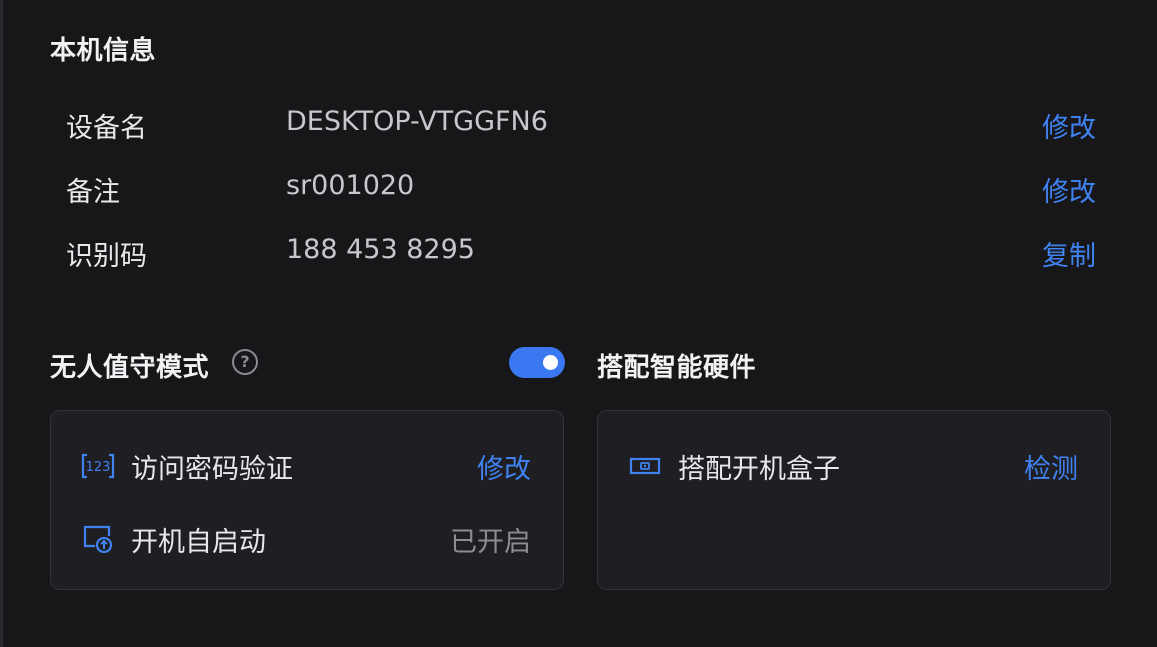 The height and width of the screenshot is (647, 1157). I want to click on autostart-icon, so click(98, 539).